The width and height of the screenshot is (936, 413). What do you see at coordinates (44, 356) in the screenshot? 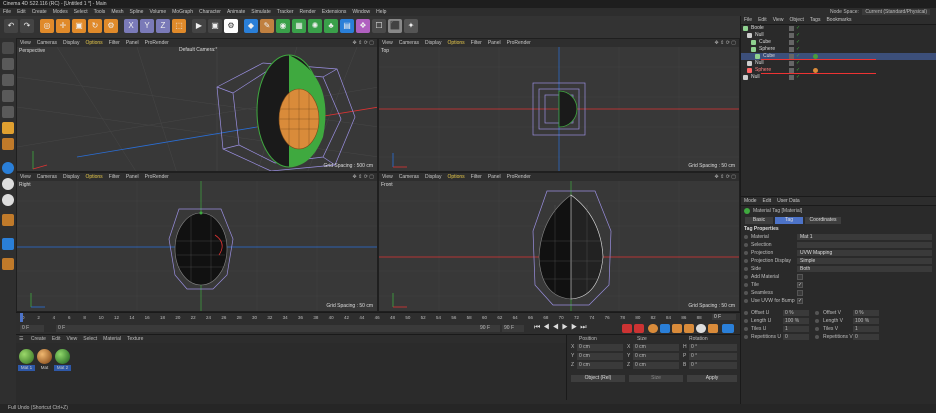
I see `material-ball` at bounding box center [44, 356].